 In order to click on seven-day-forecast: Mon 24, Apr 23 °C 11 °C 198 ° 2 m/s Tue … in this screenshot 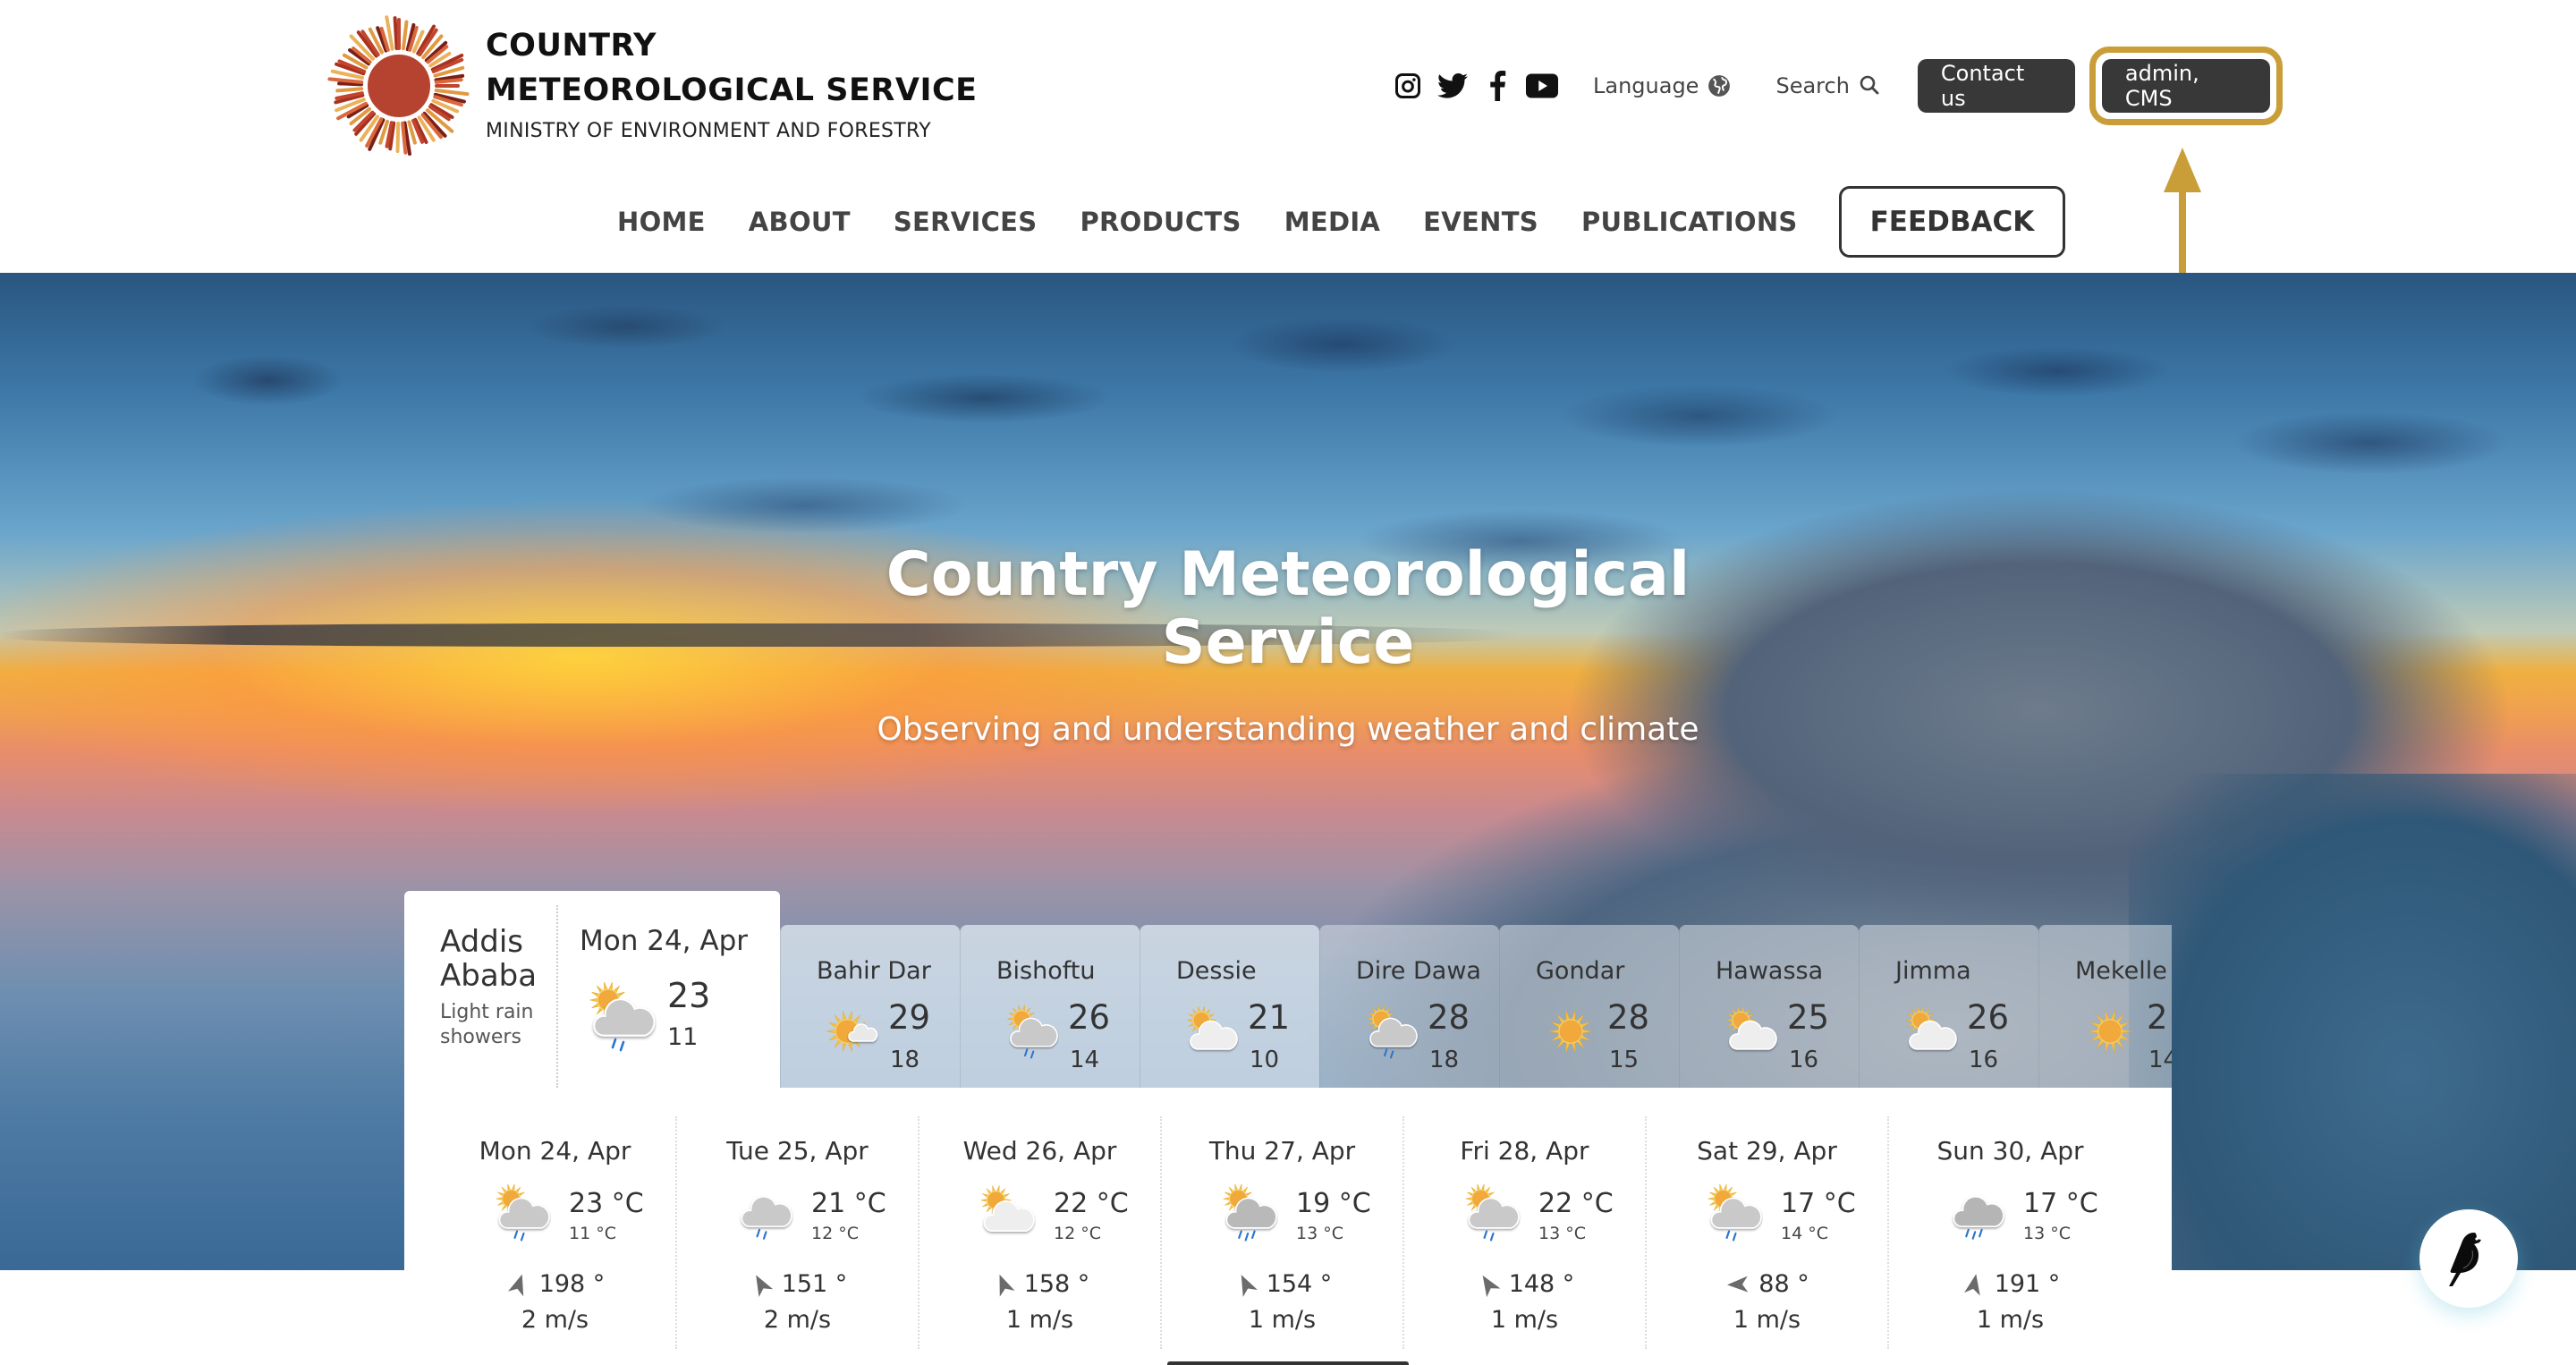, I will do `click(1288, 1226)`.